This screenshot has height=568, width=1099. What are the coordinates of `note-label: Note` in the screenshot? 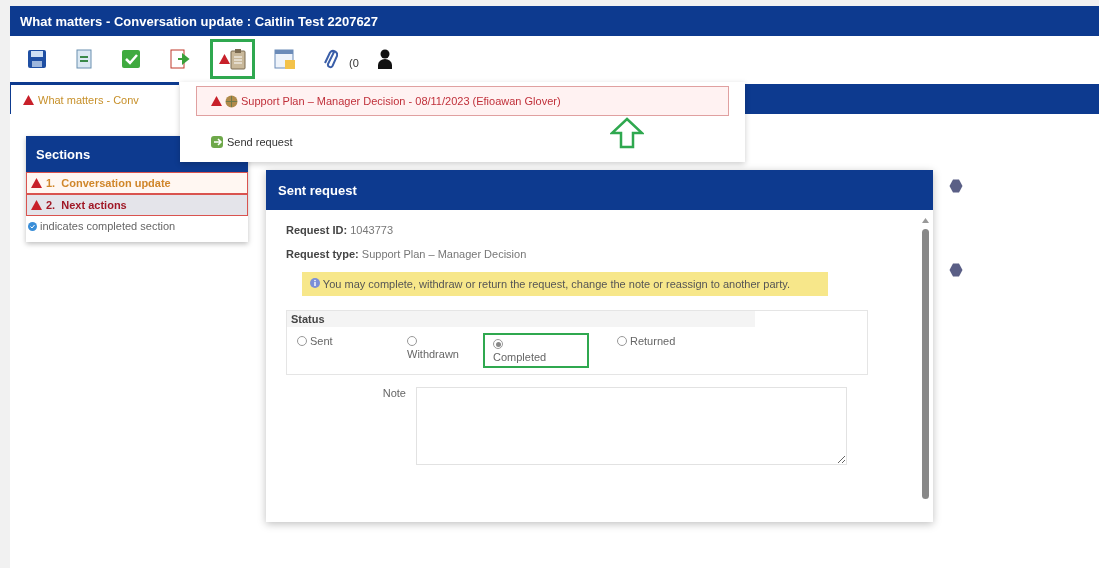 It's located at (393, 394).